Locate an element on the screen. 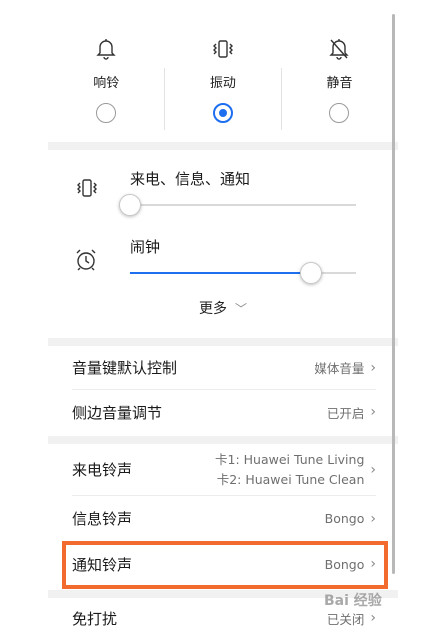 This screenshot has width=439, height=635. alarm-volume-slider is located at coordinates (243, 273).